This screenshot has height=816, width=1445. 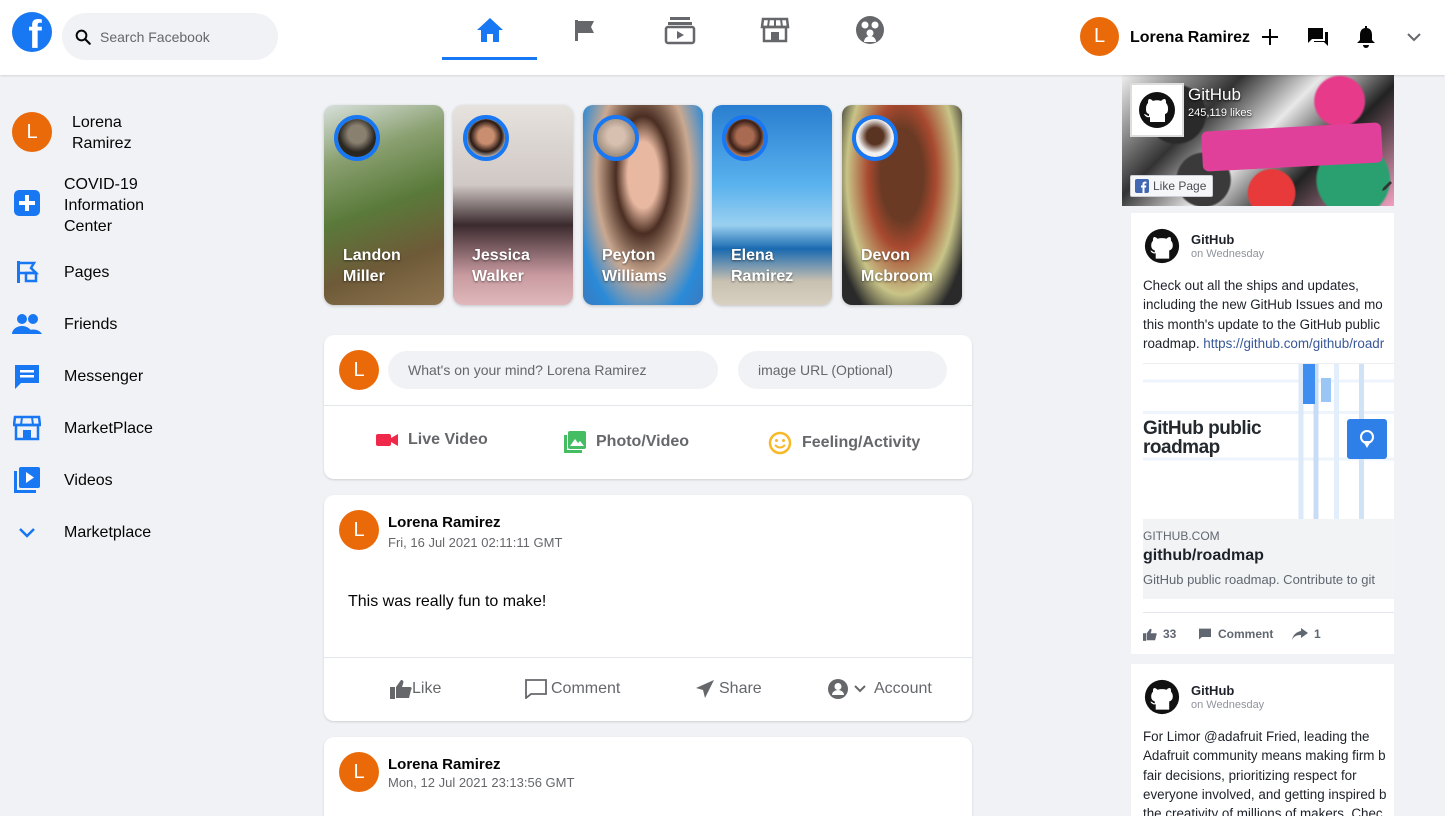 What do you see at coordinates (1262, 324) in the screenshot?
I see `text-line: this month's update to the GitHub public` at bounding box center [1262, 324].